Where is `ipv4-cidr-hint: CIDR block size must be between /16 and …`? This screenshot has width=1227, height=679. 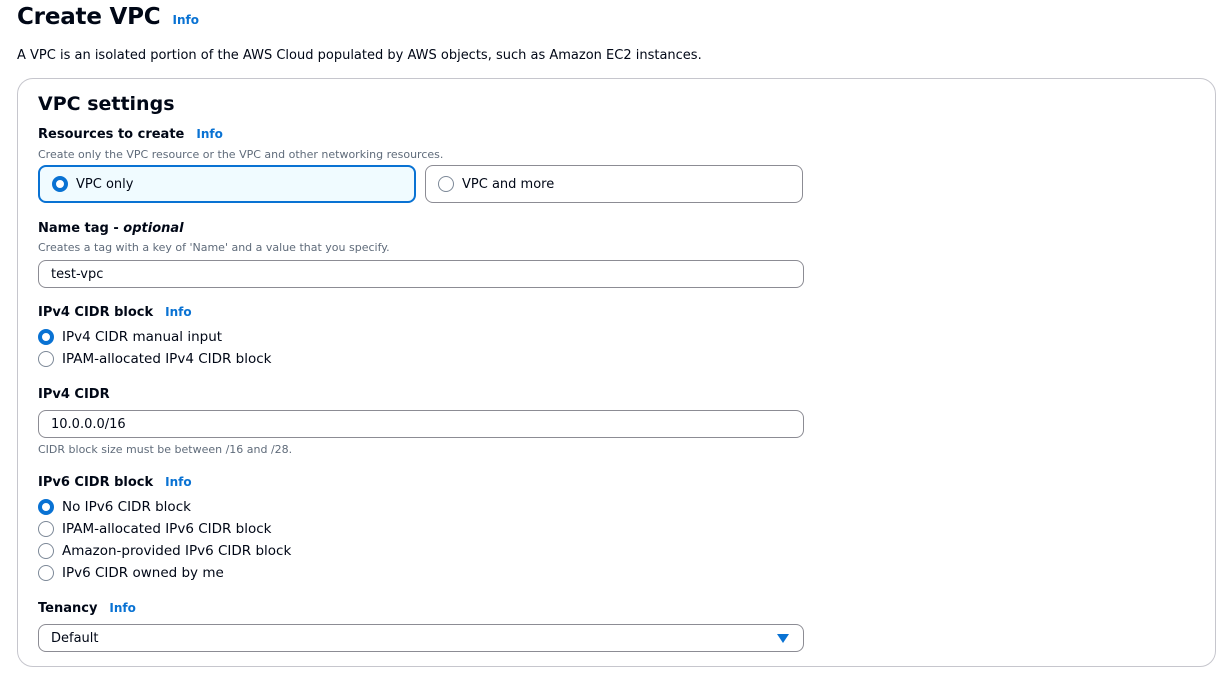 ipv4-cidr-hint: CIDR block size must be between /16 and … is located at coordinates (165, 449).